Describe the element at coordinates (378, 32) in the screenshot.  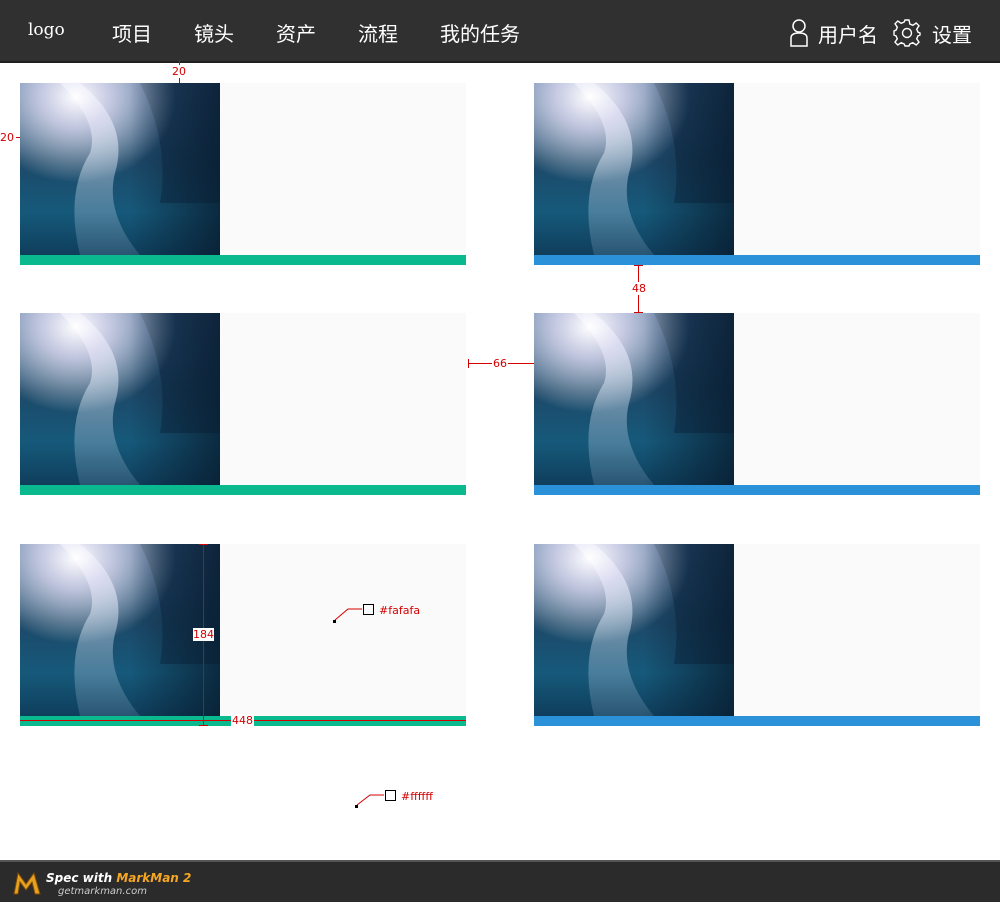
I see `nav-item-pipeline: 流程` at that location.